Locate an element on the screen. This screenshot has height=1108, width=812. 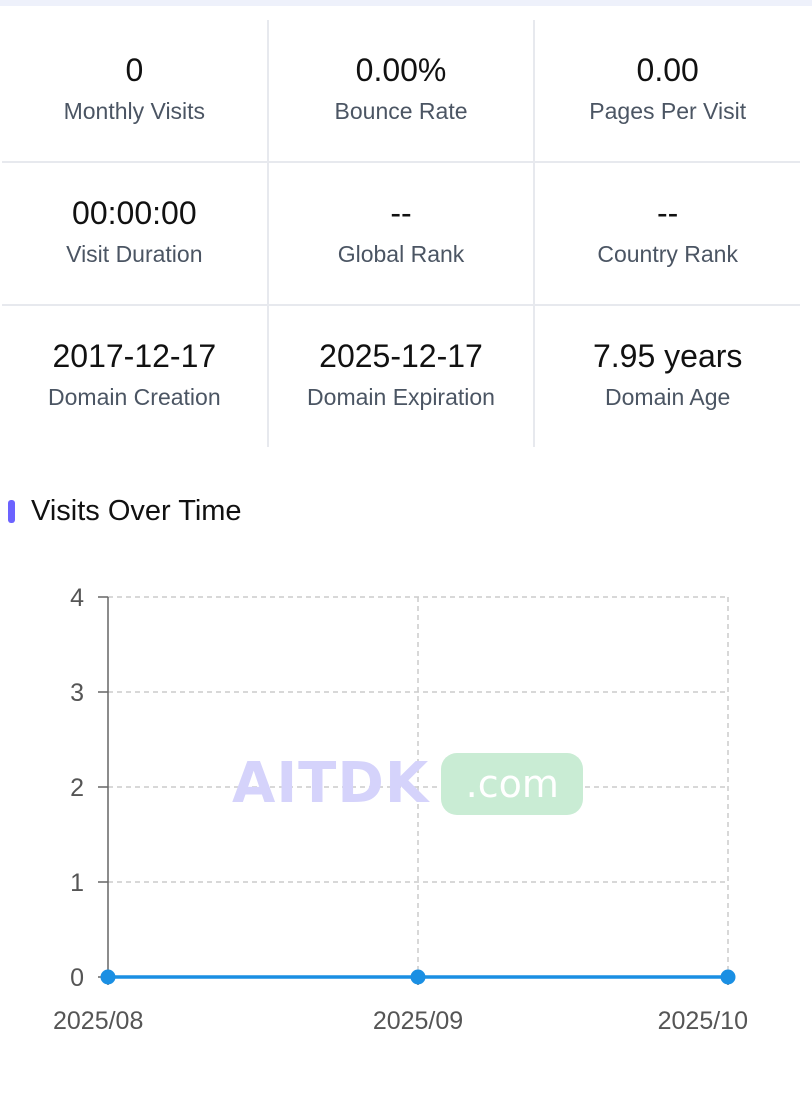
x-tick-label: 2025/10 is located at coordinates (703, 1021).